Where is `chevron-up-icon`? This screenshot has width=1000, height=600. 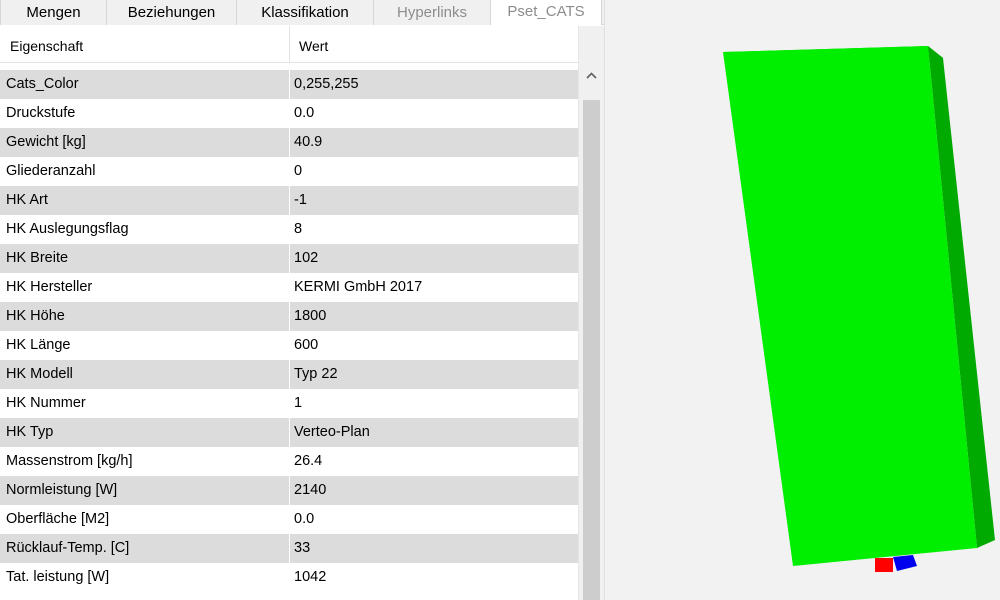
chevron-up-icon is located at coordinates (591, 75).